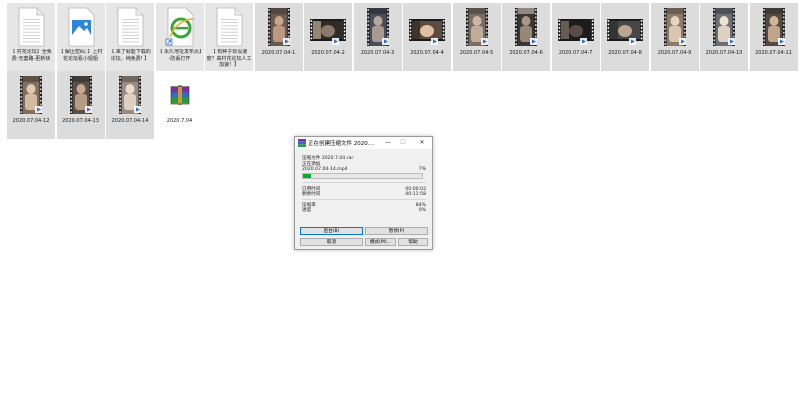 This screenshot has height=420, width=800. I want to click on file-item: 2020.07.04-4, so click(427, 37).